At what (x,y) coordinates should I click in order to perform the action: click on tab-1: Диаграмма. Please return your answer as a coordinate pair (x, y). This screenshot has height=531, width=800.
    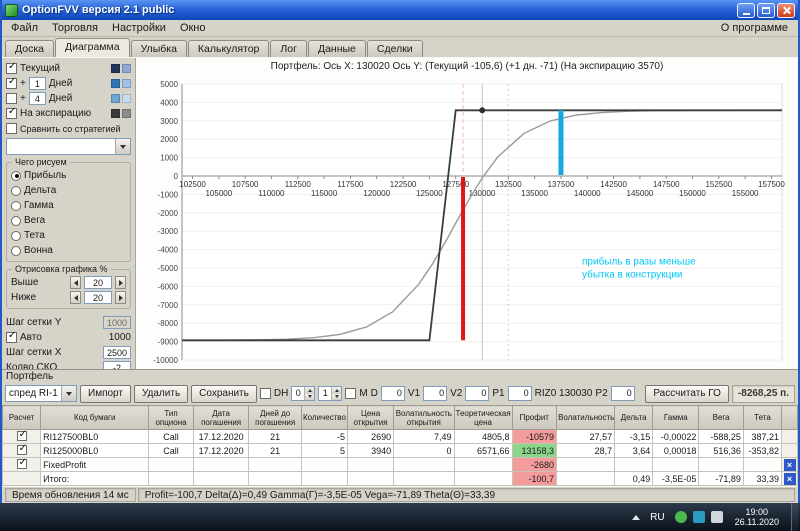
    Looking at the image, I should click on (92, 47).